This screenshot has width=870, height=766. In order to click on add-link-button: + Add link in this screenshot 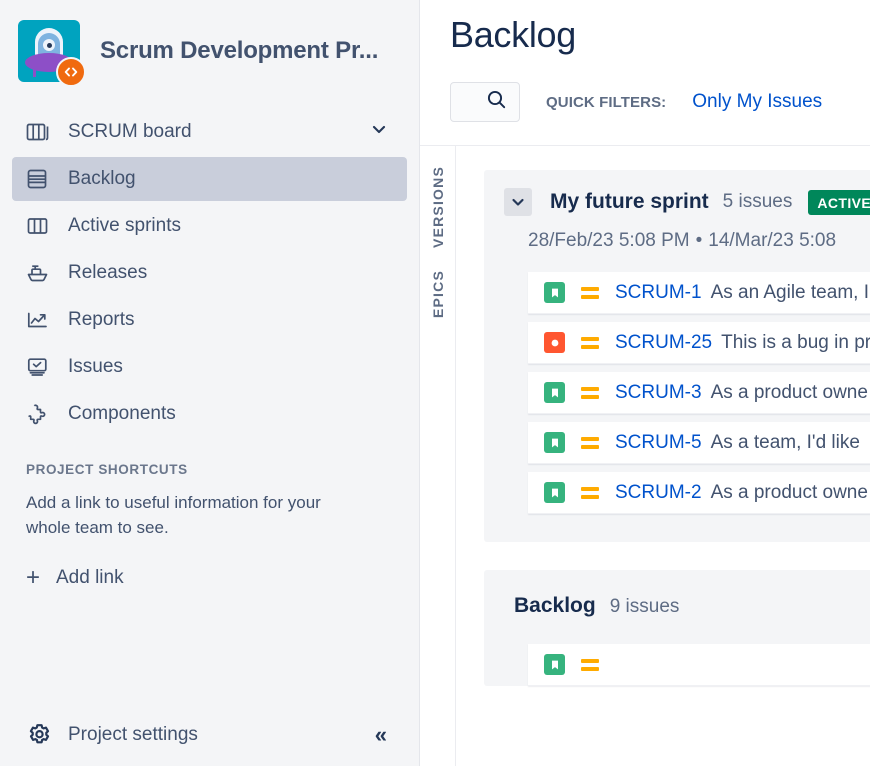, I will do `click(209, 578)`.